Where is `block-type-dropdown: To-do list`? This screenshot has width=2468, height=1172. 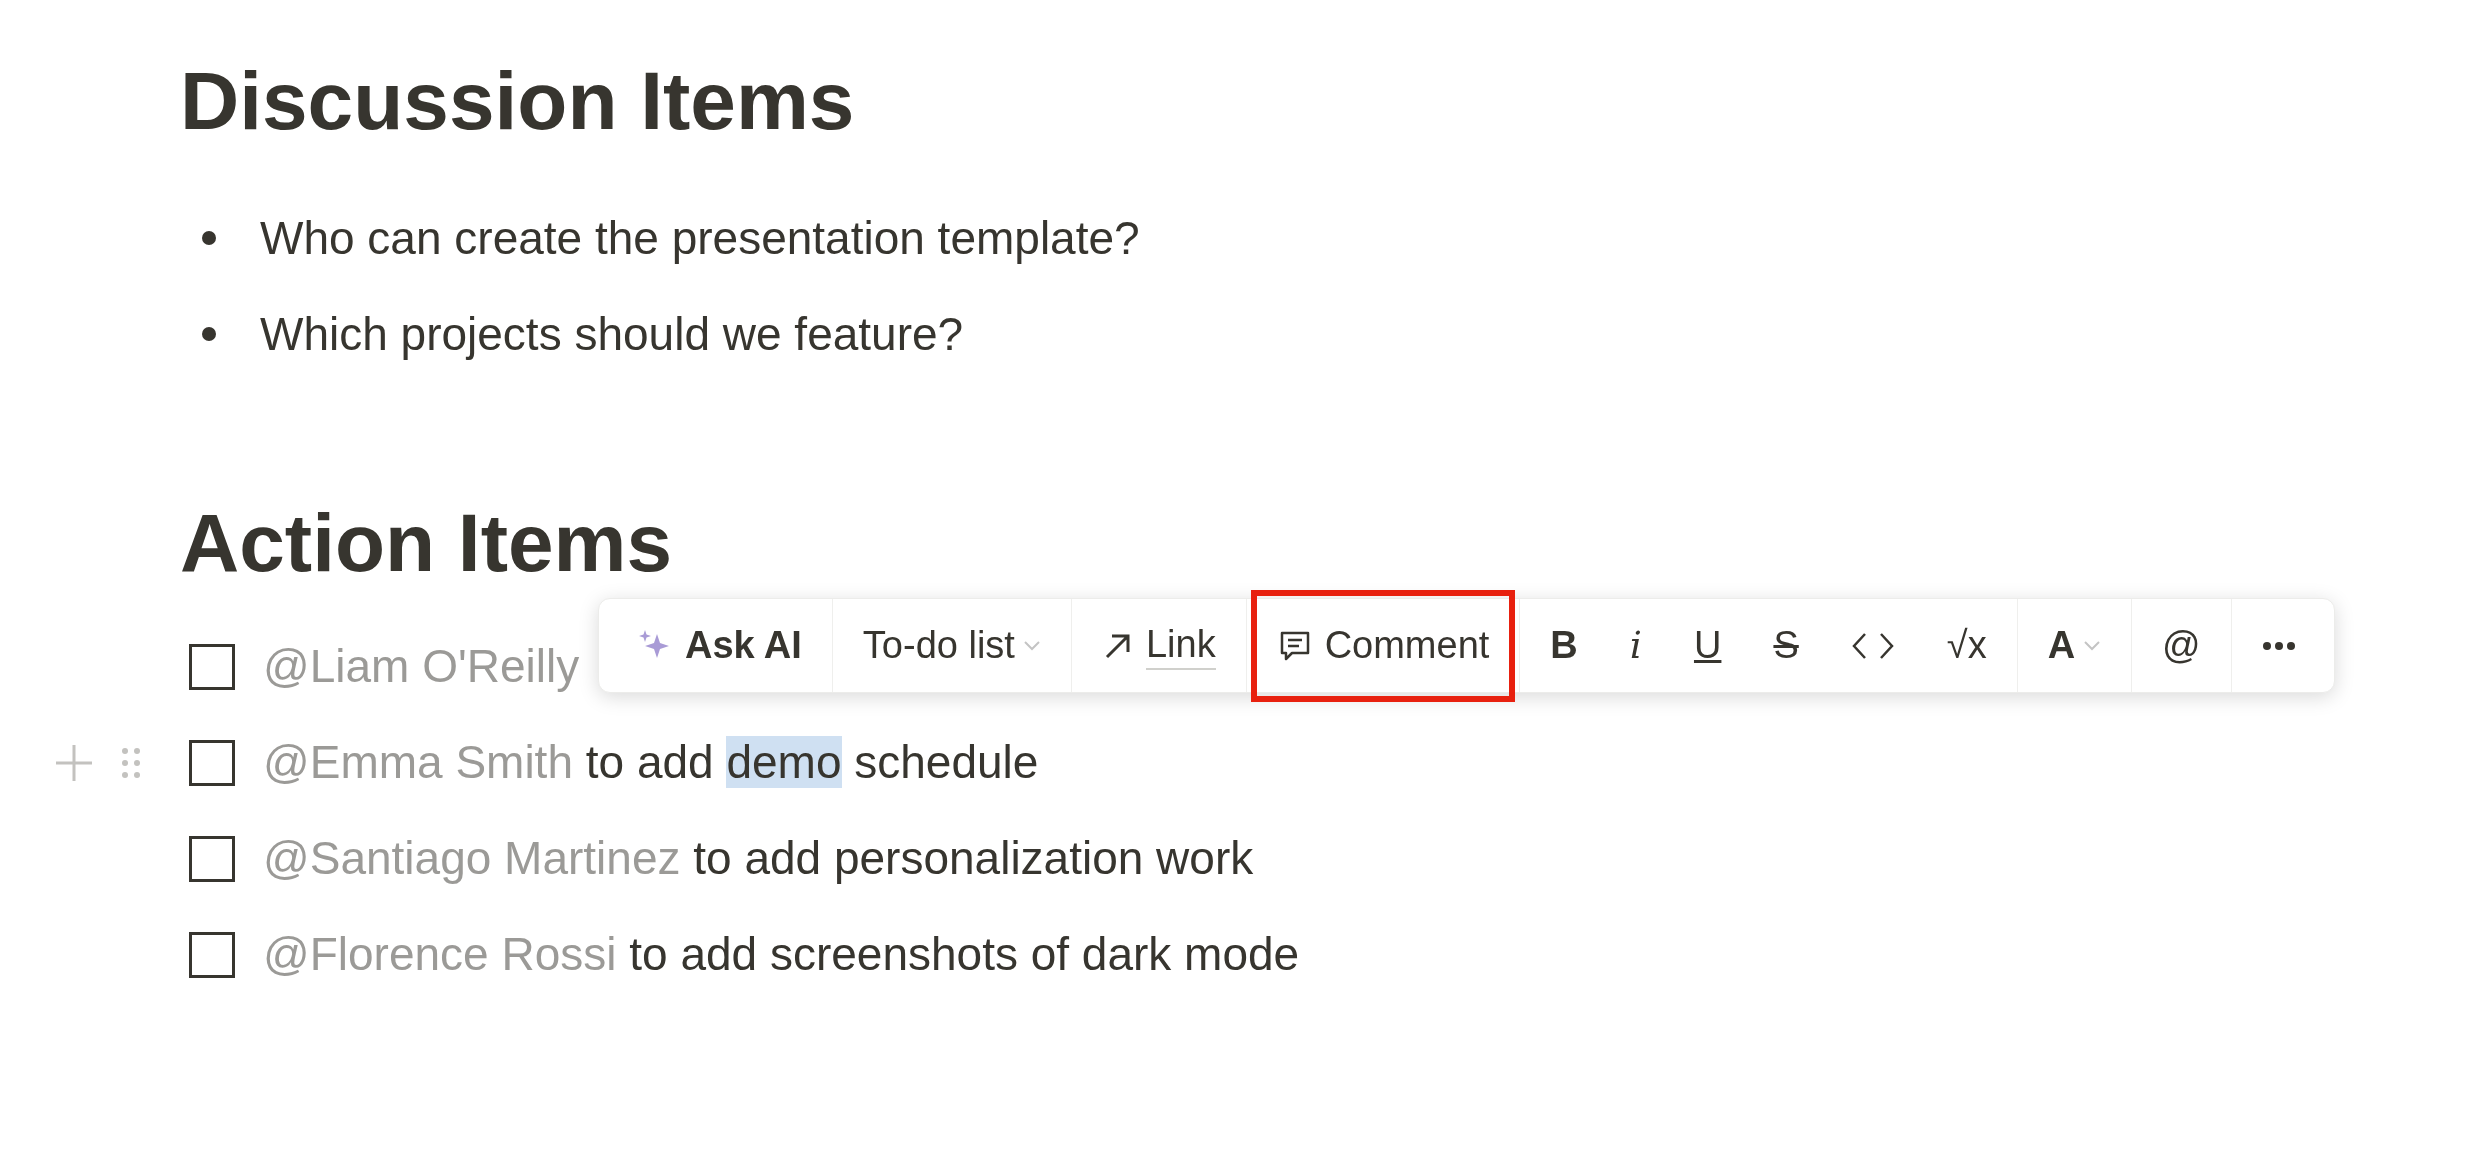 block-type-dropdown: To-do list is located at coordinates (951, 645).